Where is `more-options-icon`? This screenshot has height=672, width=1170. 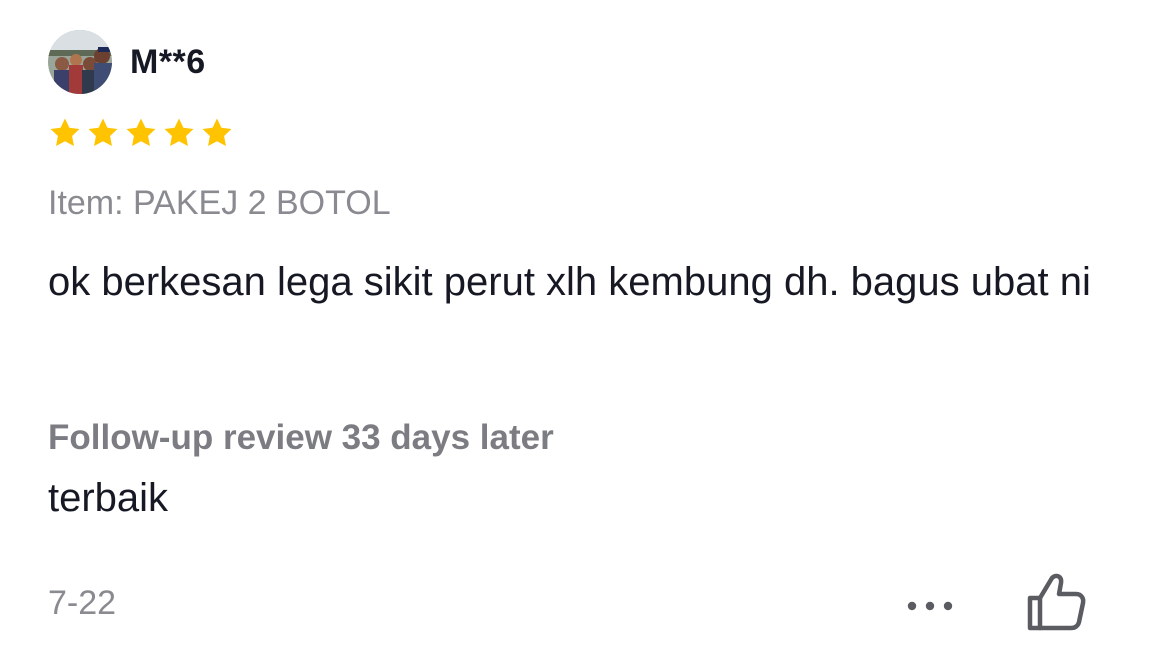 more-options-icon is located at coordinates (930, 606).